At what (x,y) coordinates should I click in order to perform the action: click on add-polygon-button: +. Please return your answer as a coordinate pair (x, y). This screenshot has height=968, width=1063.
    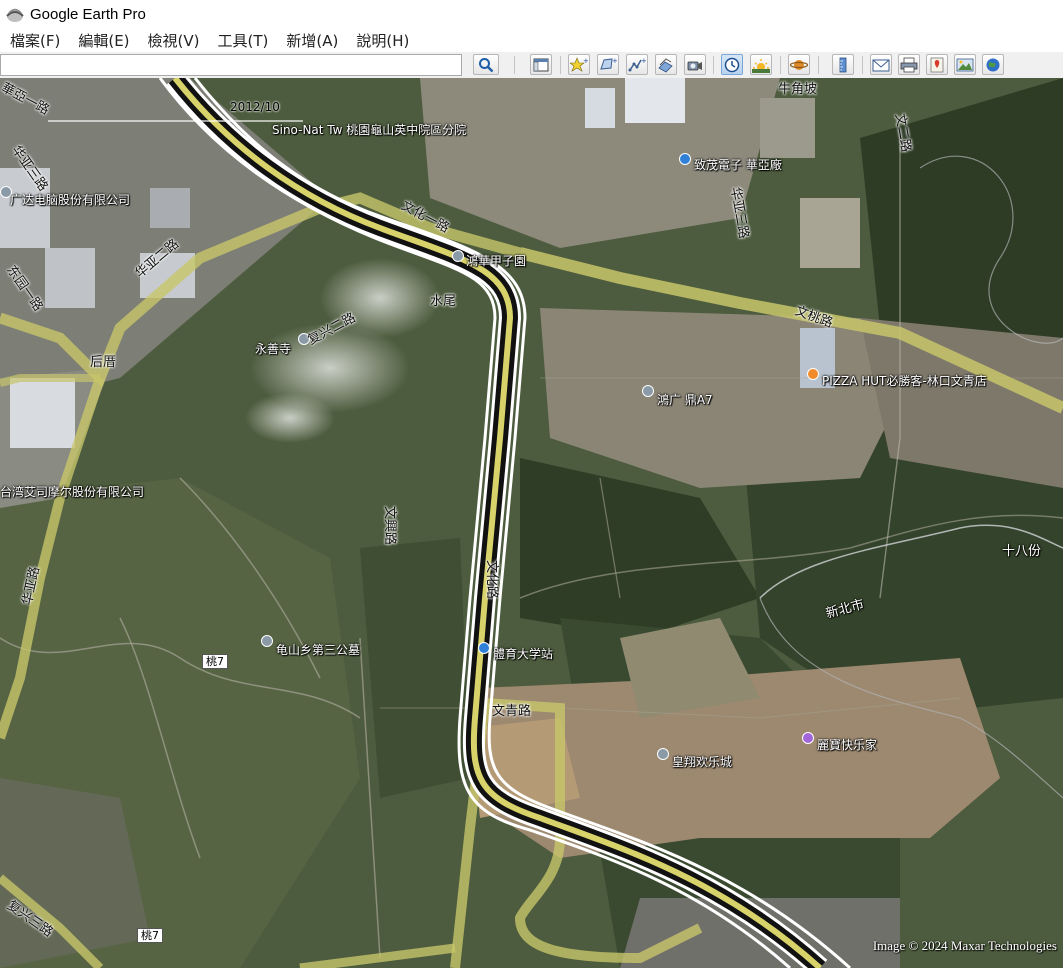
    Looking at the image, I should click on (608, 64).